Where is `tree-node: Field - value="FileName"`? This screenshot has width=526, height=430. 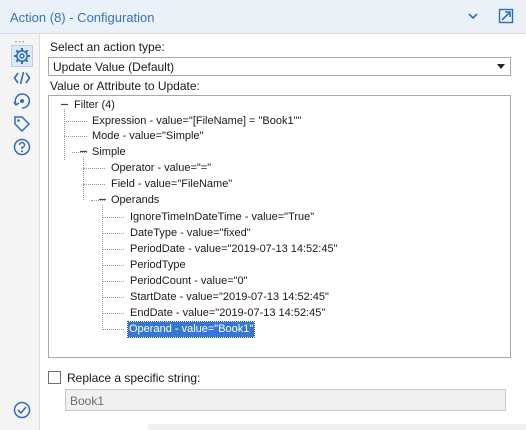 tree-node: Field - value="FileName" is located at coordinates (171, 184).